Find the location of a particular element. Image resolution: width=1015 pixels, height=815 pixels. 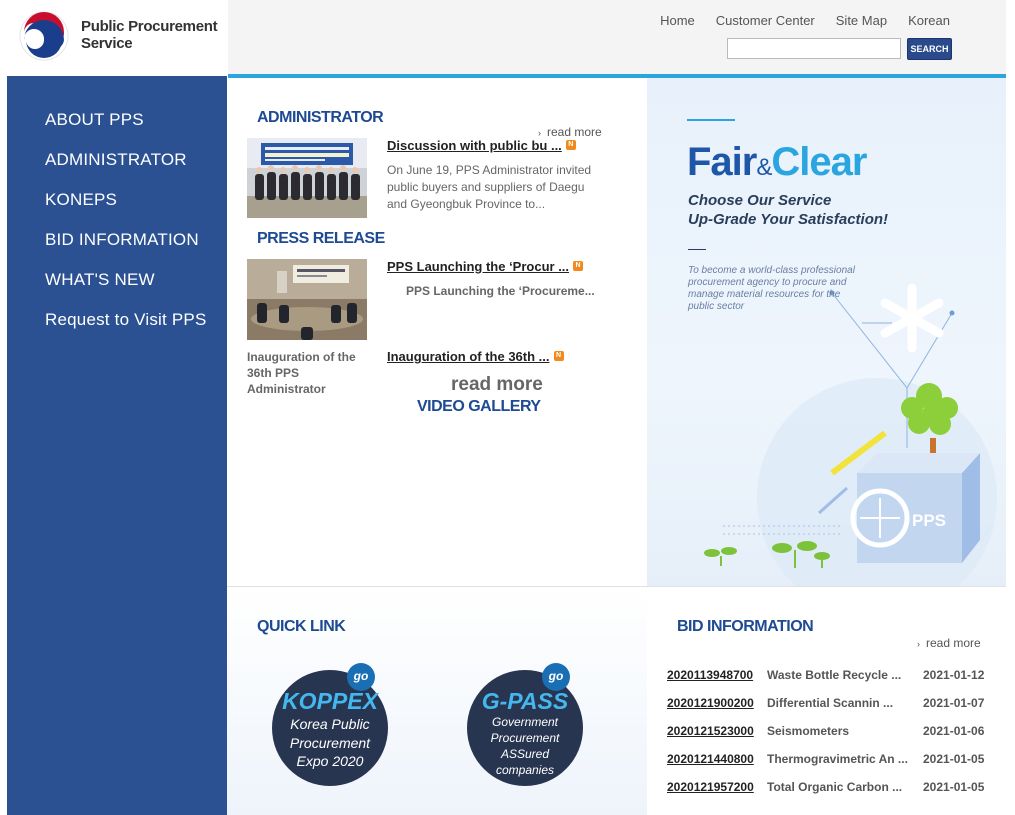

bid-number: 2020121440800 is located at coordinates (710, 759).